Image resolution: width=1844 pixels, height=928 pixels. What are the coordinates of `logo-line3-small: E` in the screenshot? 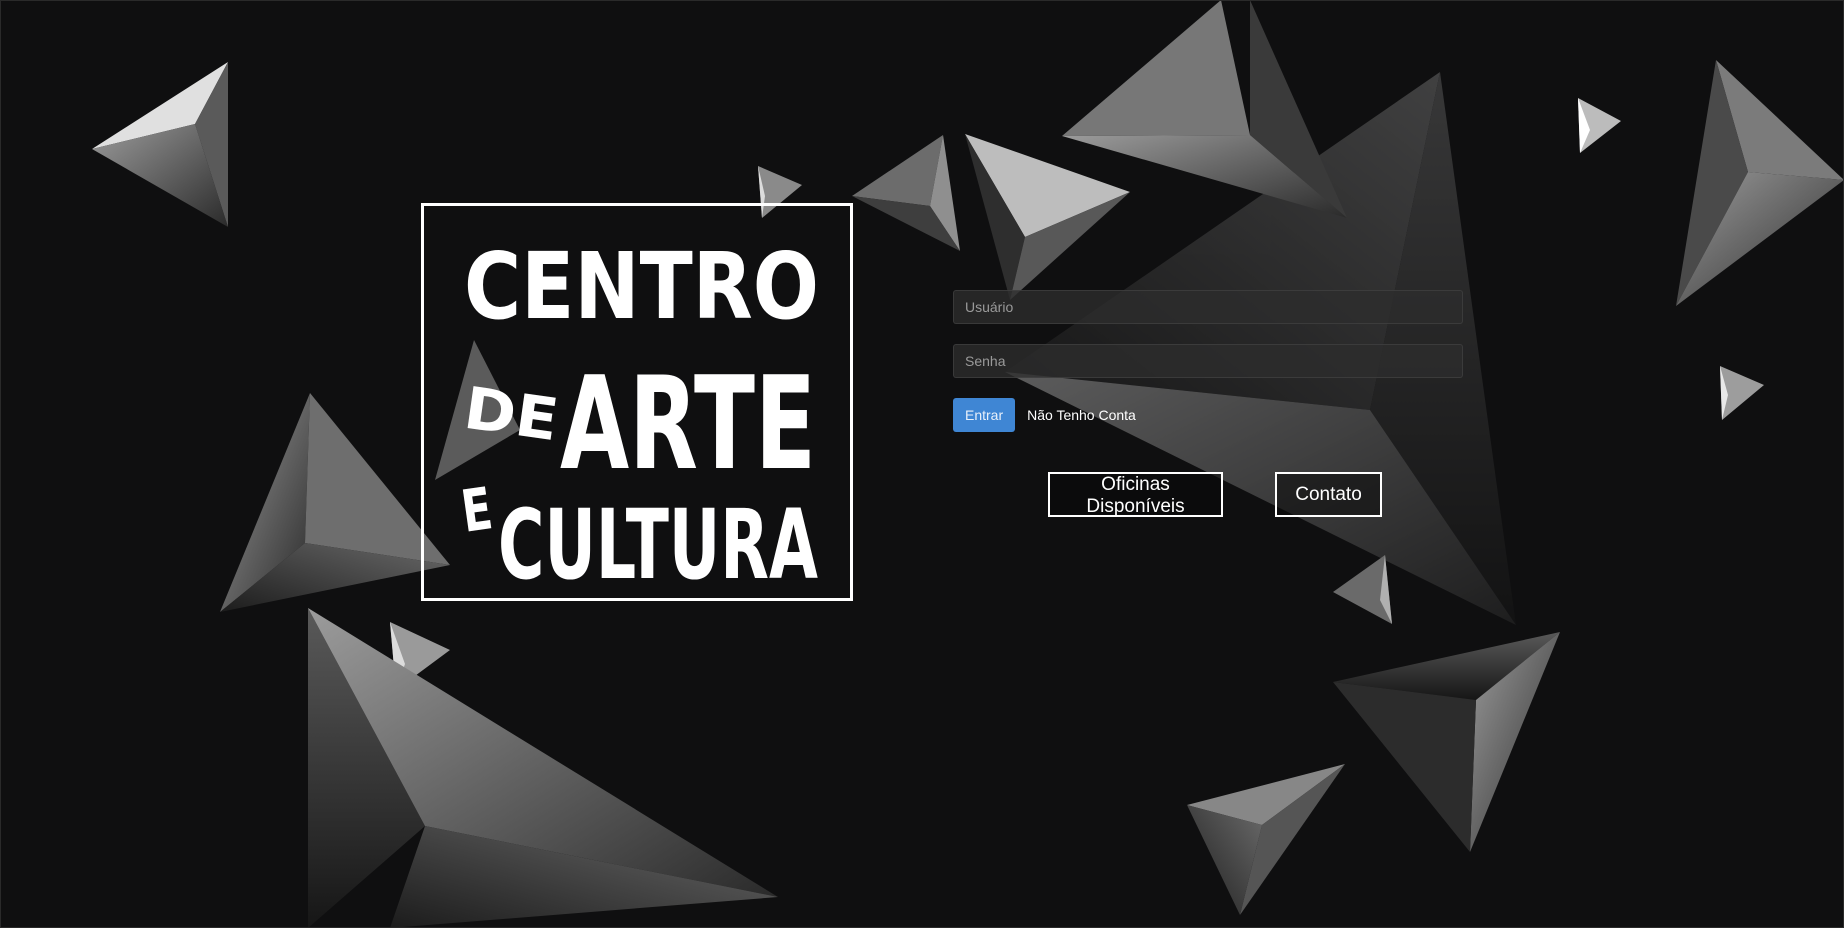 It's located at (476, 510).